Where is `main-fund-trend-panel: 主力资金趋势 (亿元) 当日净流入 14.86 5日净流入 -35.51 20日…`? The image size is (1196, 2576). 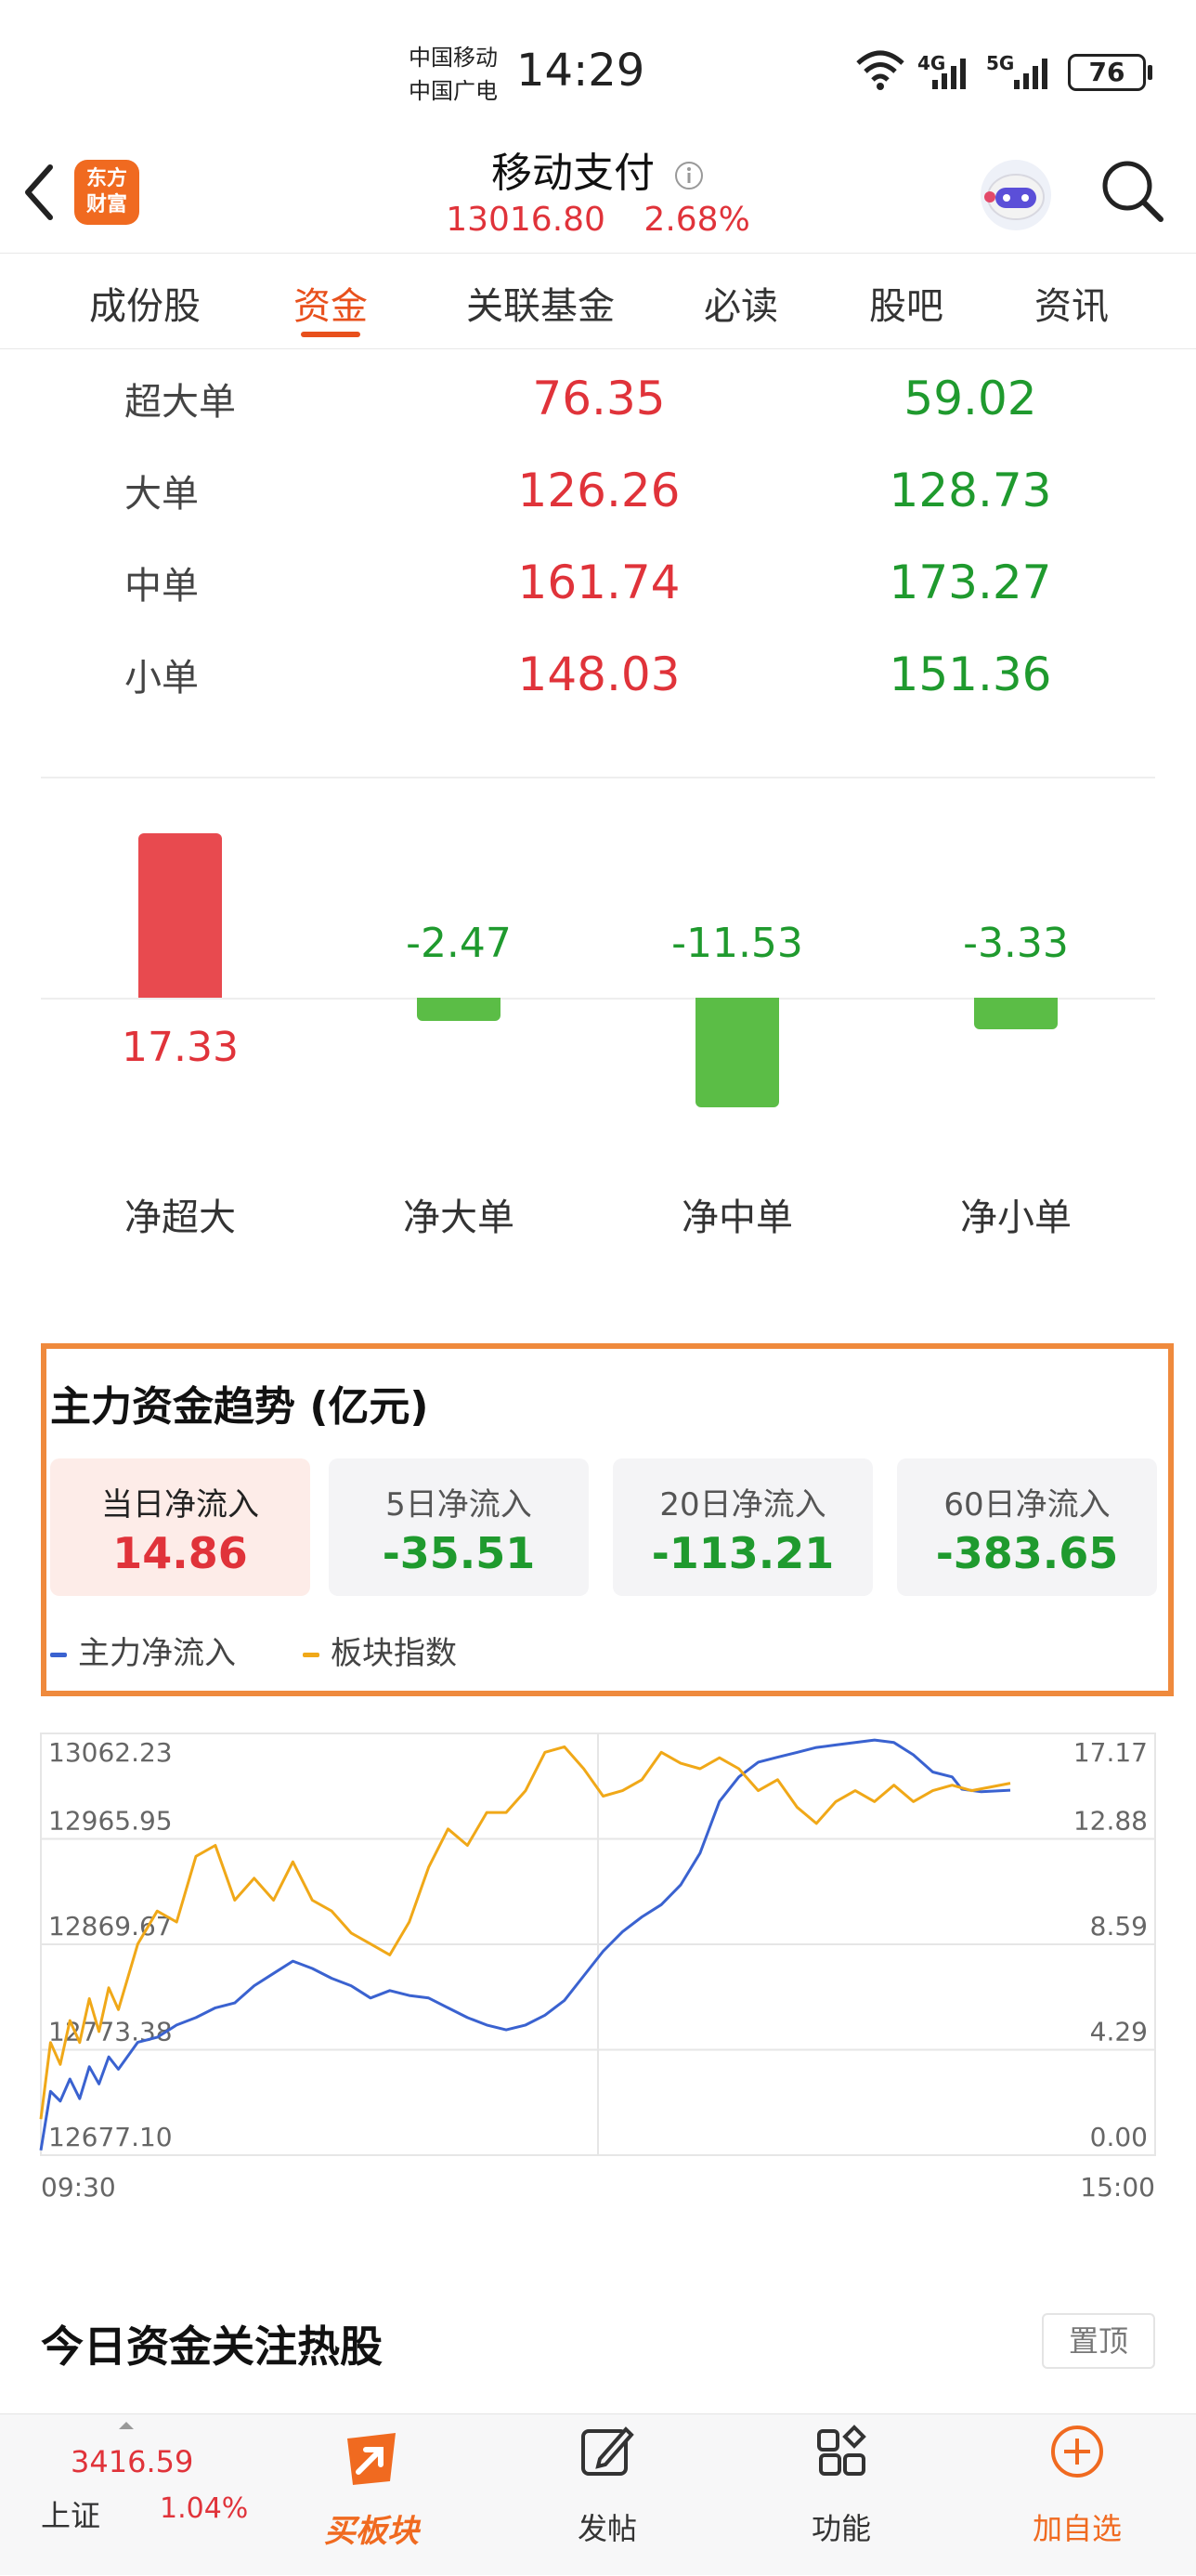 main-fund-trend-panel: 主力资金趋势 (亿元) 当日净流入 14.86 5日净流入 -35.51 20日… is located at coordinates (607, 1519).